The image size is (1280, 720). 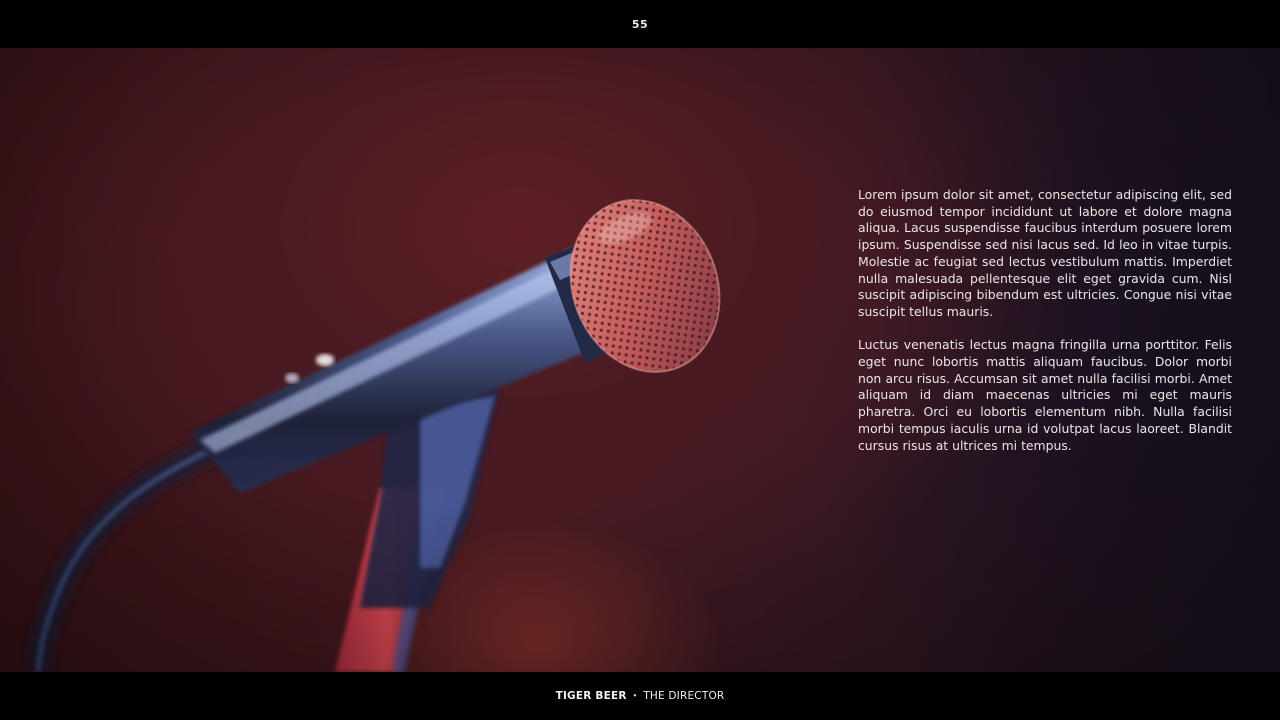 I want to click on footer-brand: TIGER BEER, so click(x=591, y=696).